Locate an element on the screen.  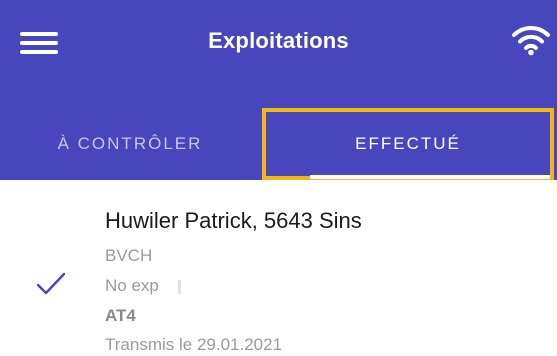
transmission-date: Transmis le 29.01.2021 is located at coordinates (194, 344).